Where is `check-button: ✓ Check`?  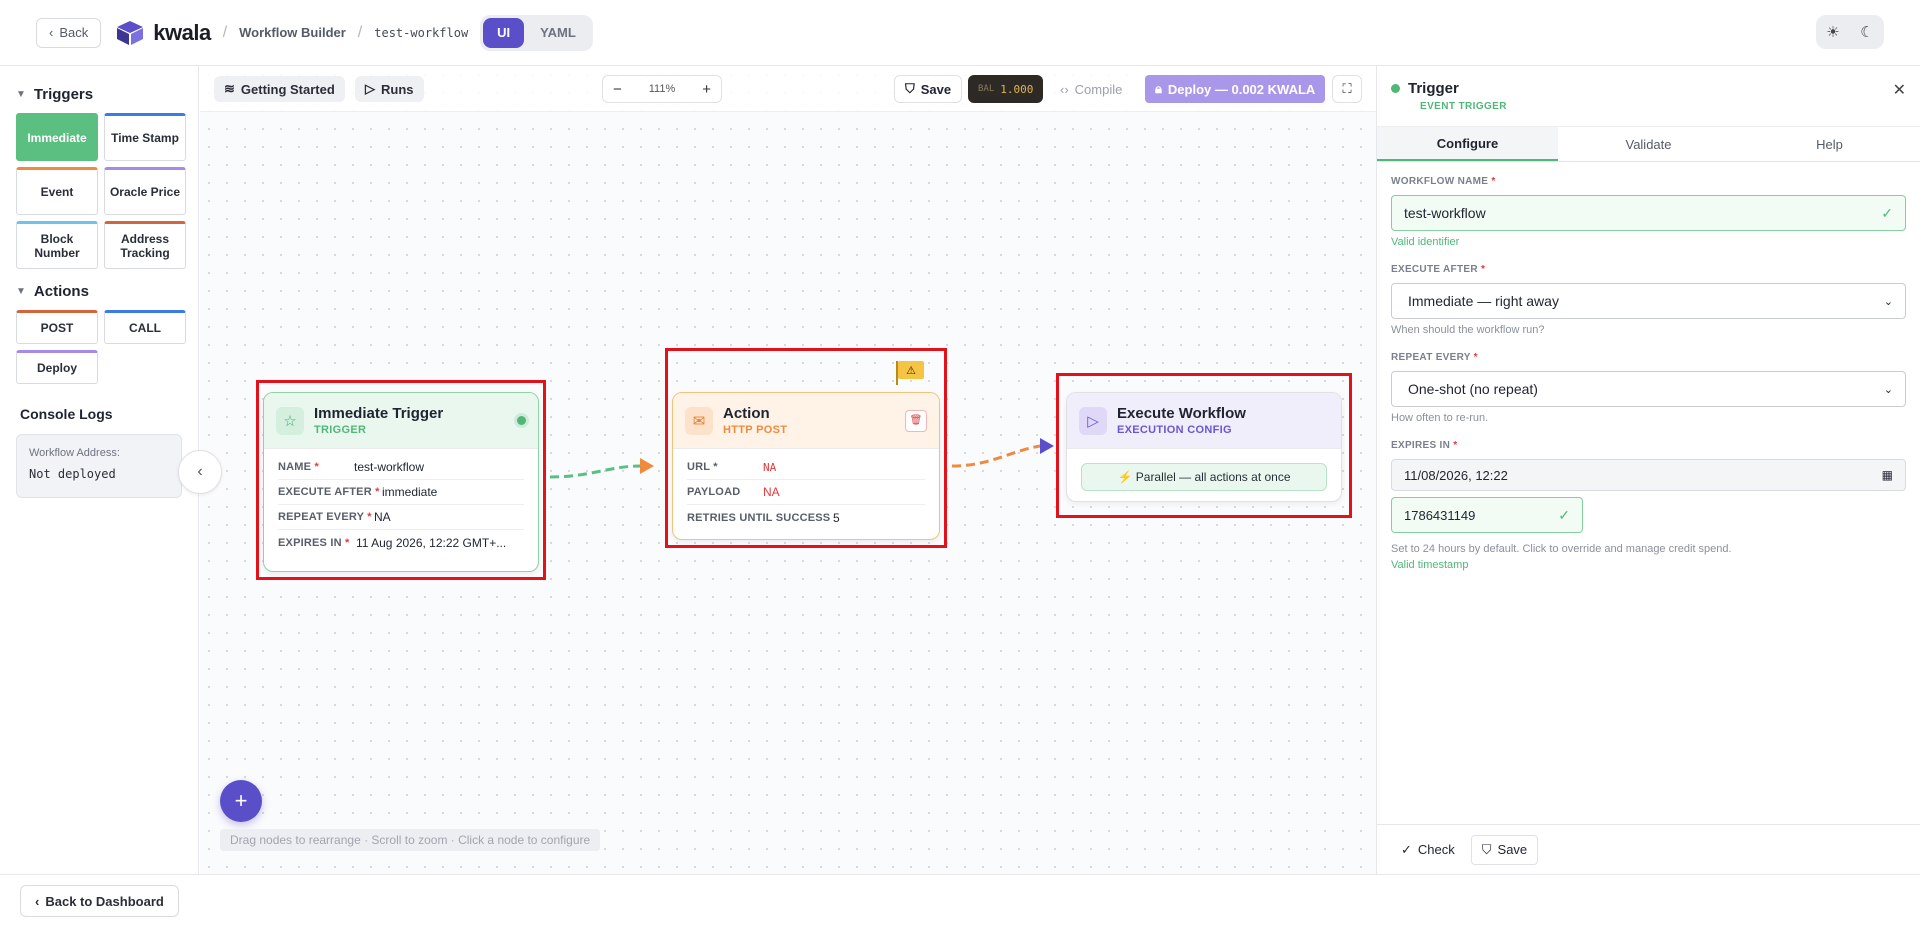
check-button: ✓ Check is located at coordinates (1428, 850).